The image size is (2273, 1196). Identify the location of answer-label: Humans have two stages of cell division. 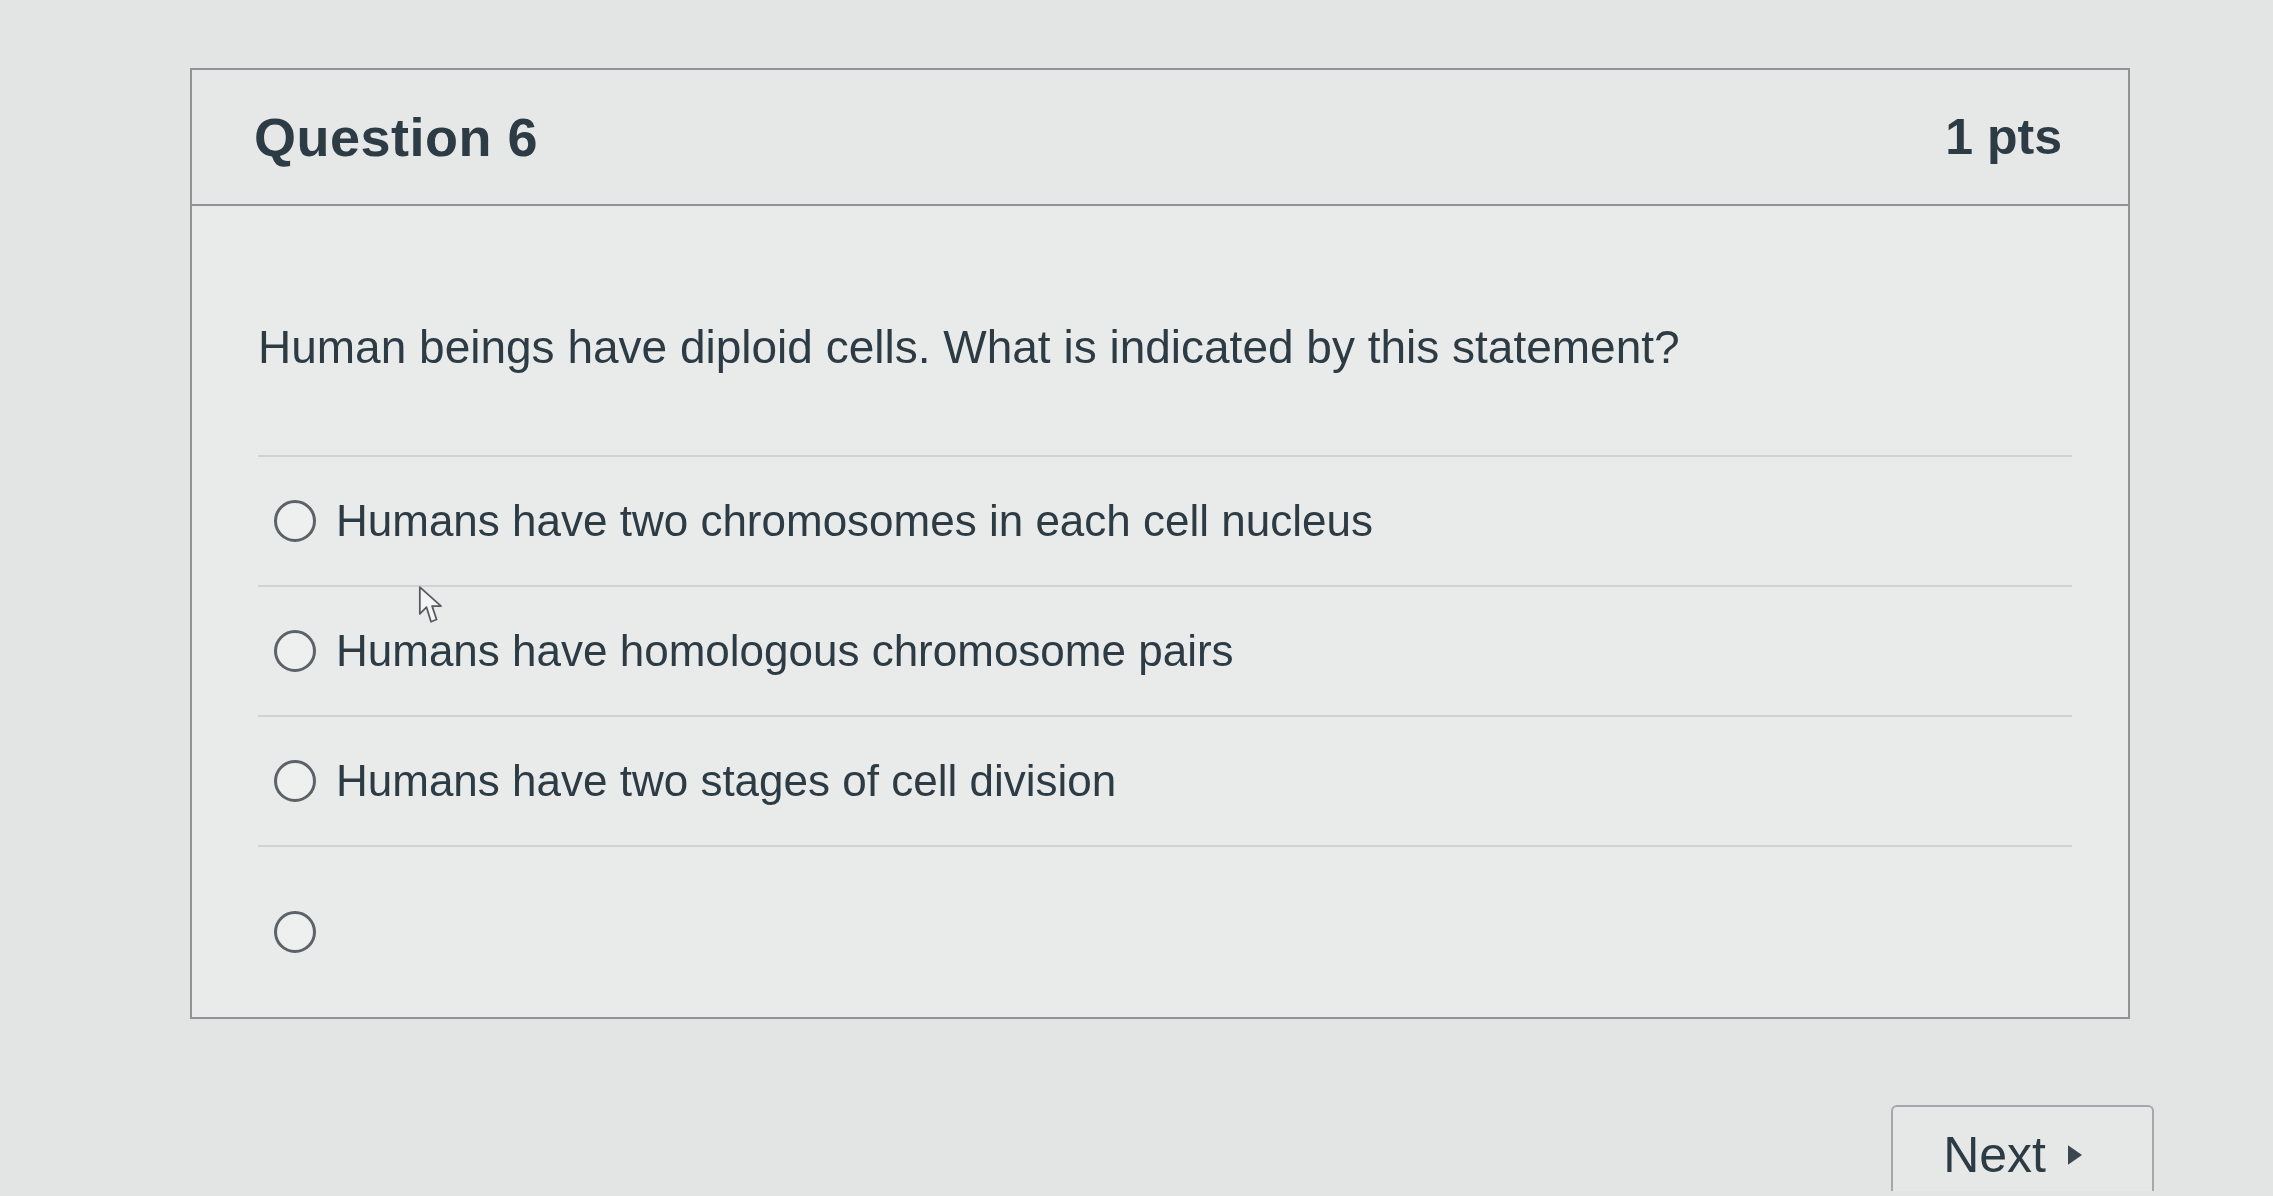
(726, 781).